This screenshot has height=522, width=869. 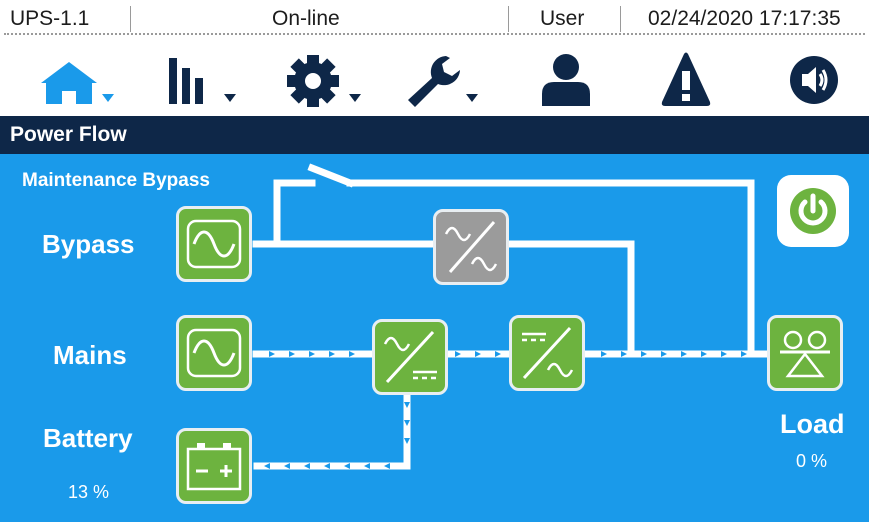 I want to click on rectifier-block, so click(x=410, y=357).